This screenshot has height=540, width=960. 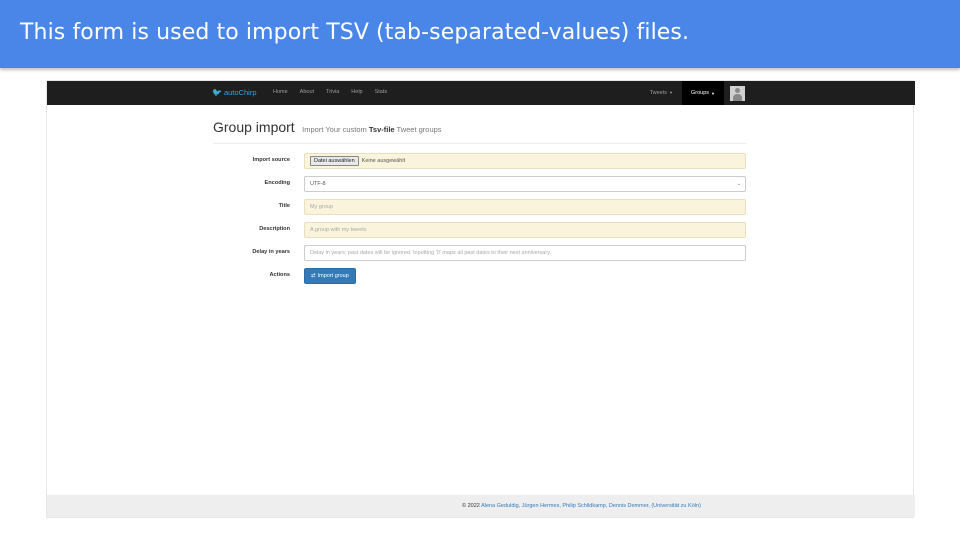 I want to click on encoding-label: Encoding, so click(x=277, y=183).